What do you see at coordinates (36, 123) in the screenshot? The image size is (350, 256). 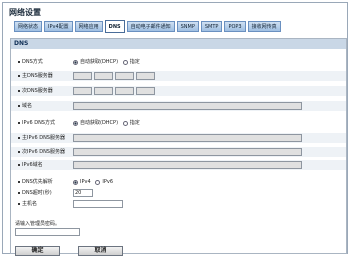 I see `ipv6-method-label: IPv6 DNS方式` at bounding box center [36, 123].